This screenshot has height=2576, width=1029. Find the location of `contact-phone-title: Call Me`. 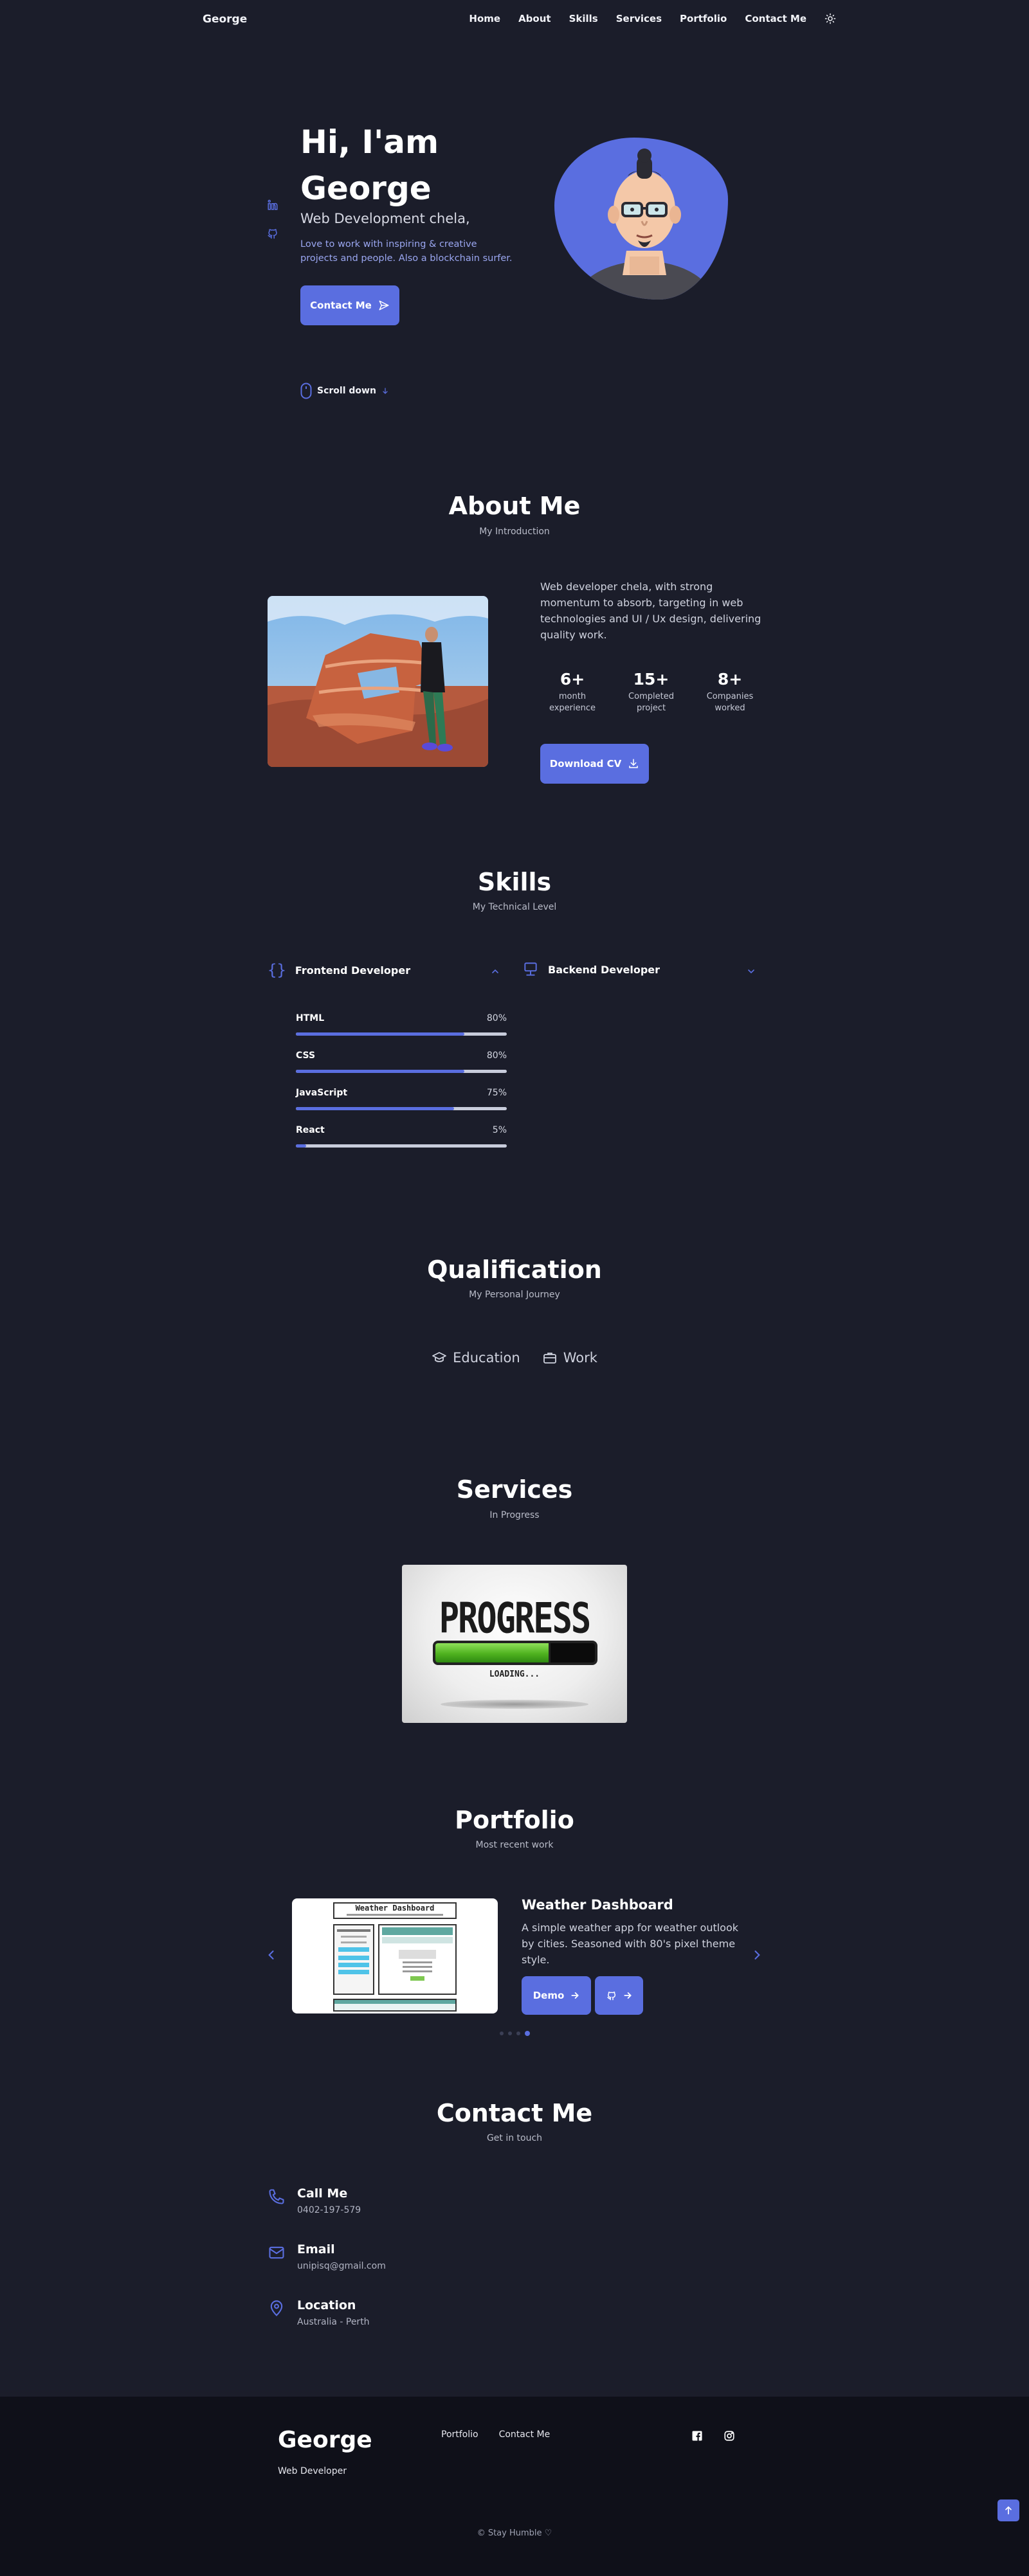

contact-phone-title: Call Me is located at coordinates (322, 2193).